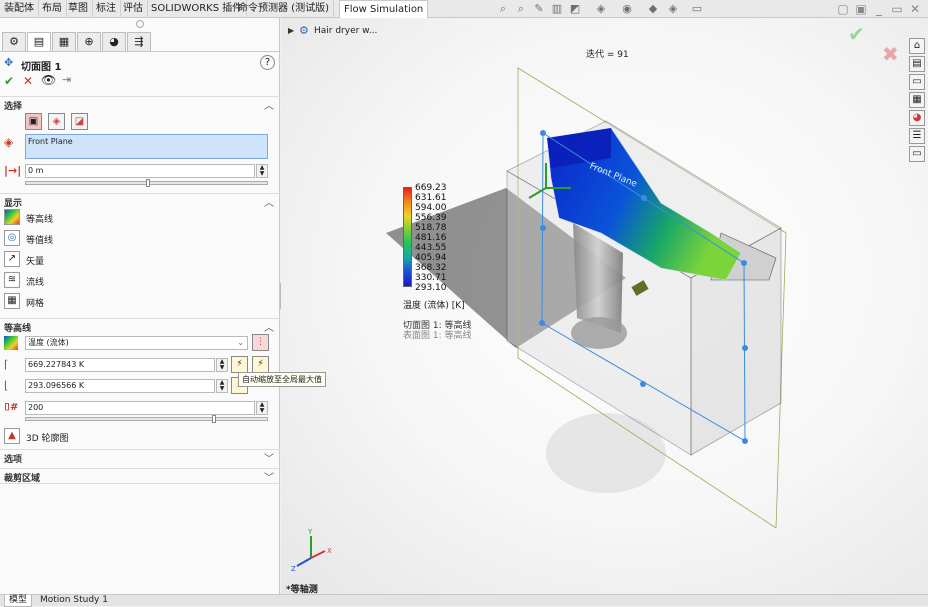  I want to click on dimxpert-tab-icon: ⊕, so click(89, 41).